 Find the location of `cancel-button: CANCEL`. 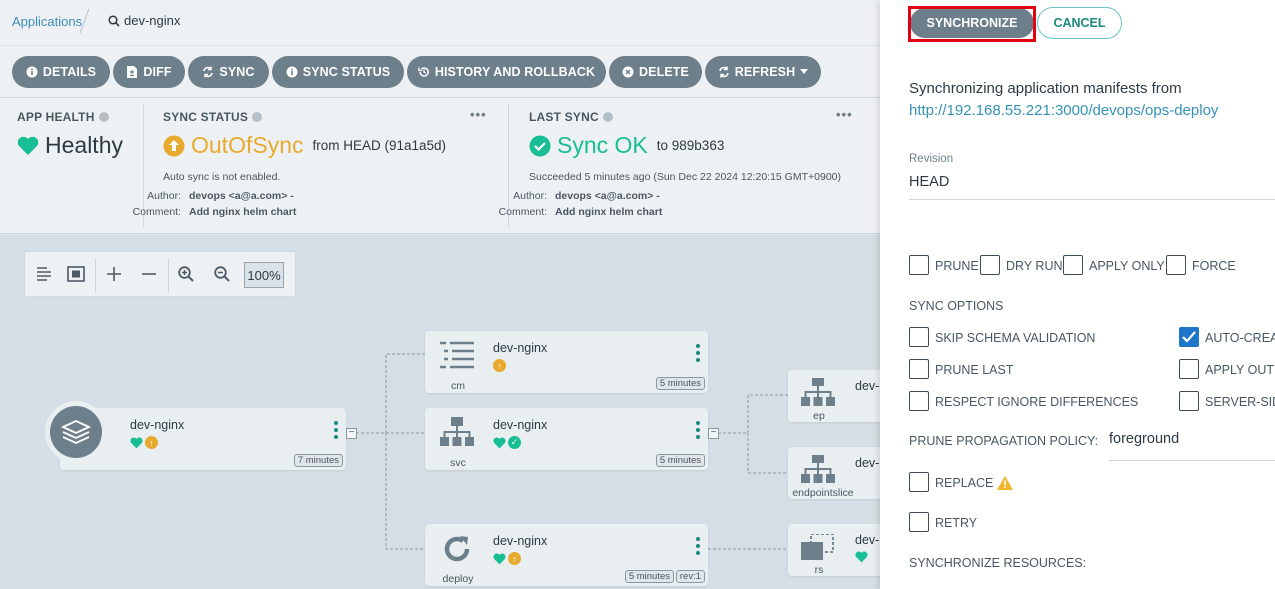

cancel-button: CANCEL is located at coordinates (1079, 23).